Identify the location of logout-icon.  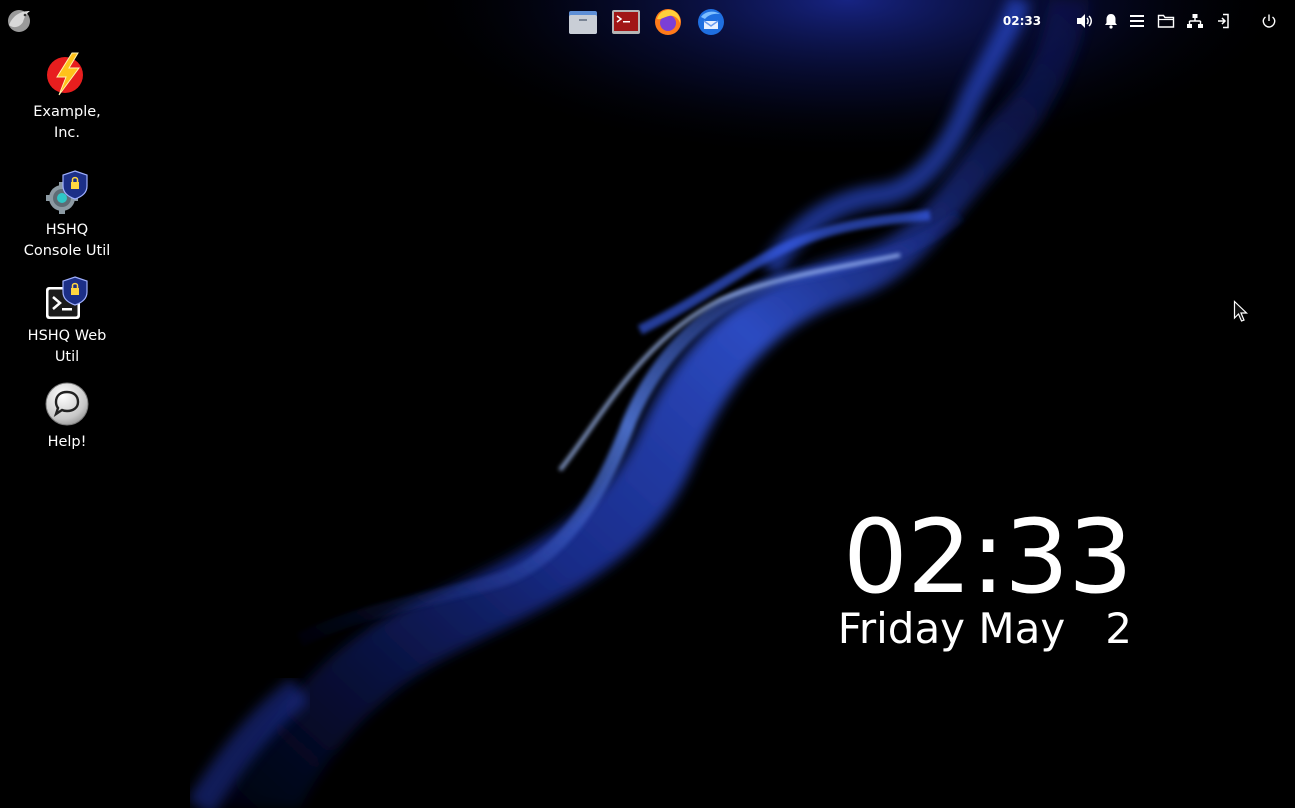
(1223, 21).